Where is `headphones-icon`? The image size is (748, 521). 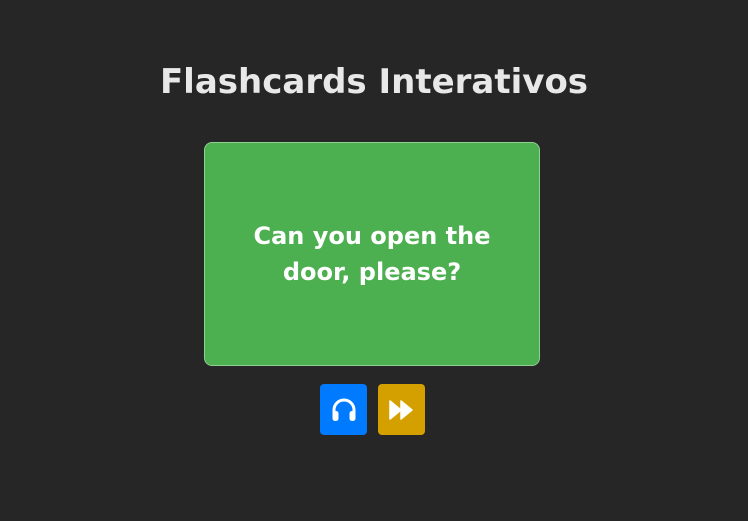
headphones-icon is located at coordinates (344, 410).